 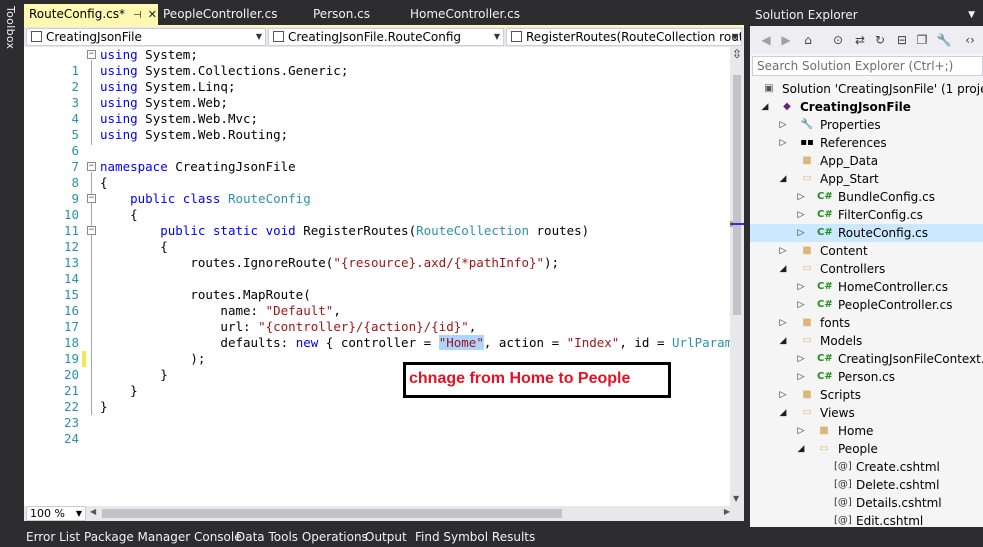 I want to click on back-icon: ◀, so click(x=766, y=40).